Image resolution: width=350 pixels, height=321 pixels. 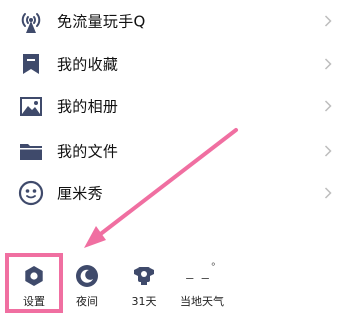 I want to click on folder-icon, so click(x=31, y=151).